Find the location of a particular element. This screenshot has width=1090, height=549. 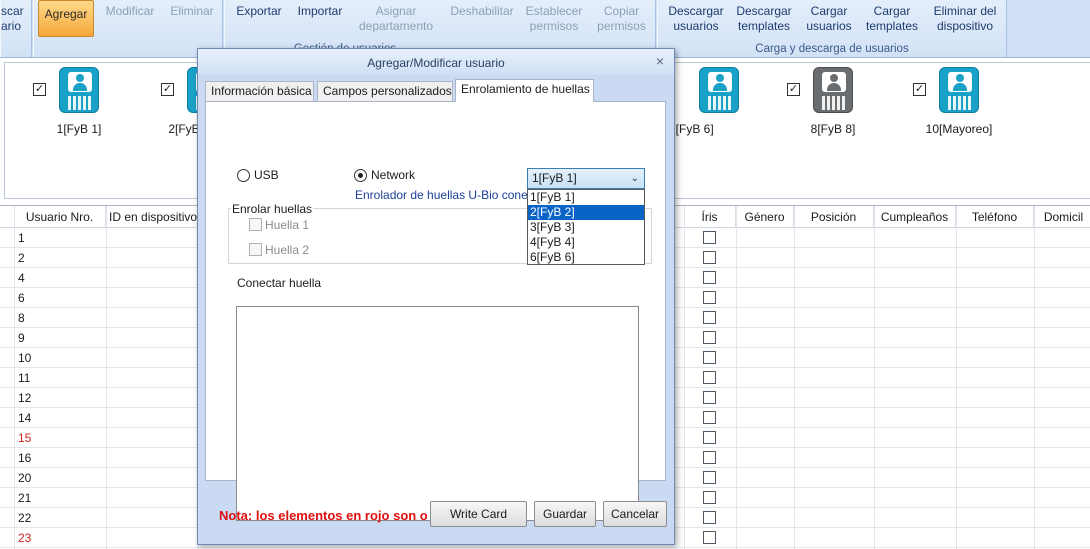

user-number-cell: 10 is located at coordinates (25, 358).